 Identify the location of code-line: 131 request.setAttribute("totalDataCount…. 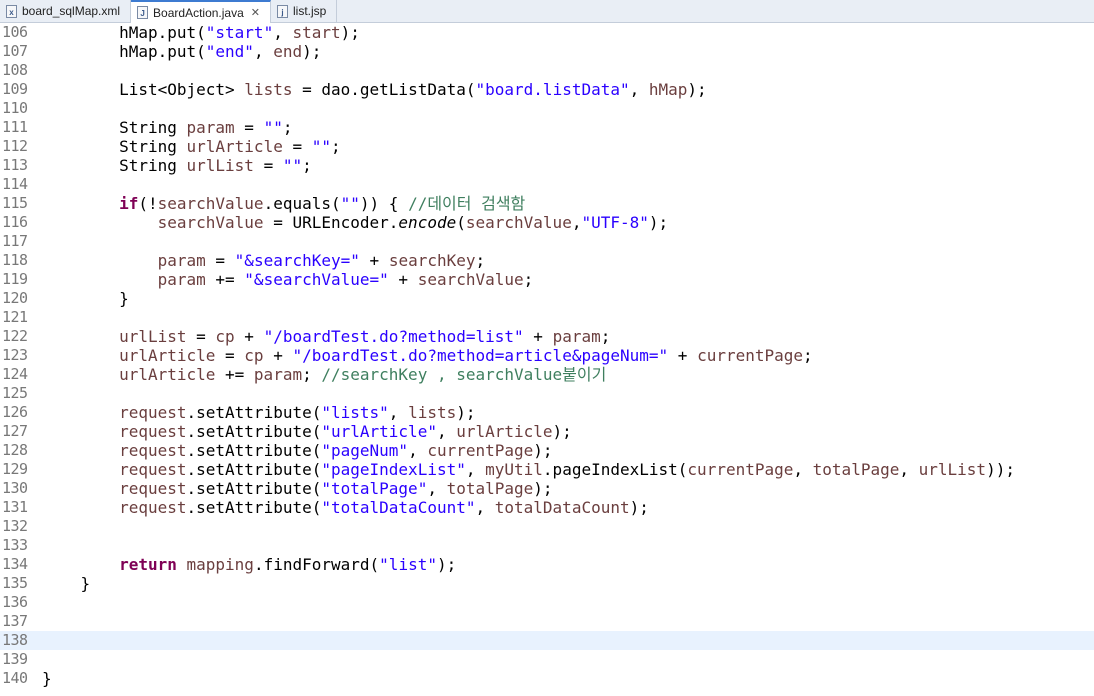
(547, 507).